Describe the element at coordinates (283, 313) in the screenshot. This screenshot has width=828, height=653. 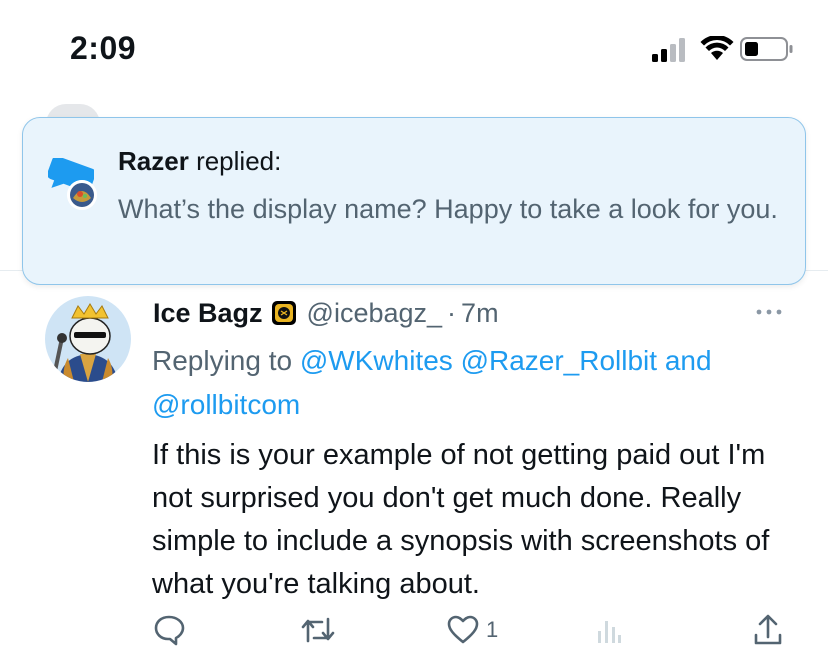
I see `gold-badge-icon` at that location.